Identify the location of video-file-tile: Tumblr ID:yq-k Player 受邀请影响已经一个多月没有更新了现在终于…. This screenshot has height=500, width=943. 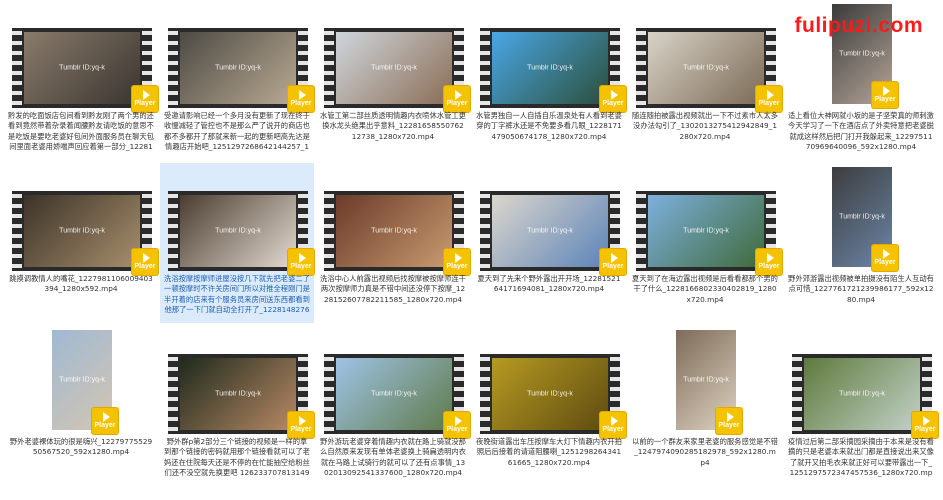
(237, 80).